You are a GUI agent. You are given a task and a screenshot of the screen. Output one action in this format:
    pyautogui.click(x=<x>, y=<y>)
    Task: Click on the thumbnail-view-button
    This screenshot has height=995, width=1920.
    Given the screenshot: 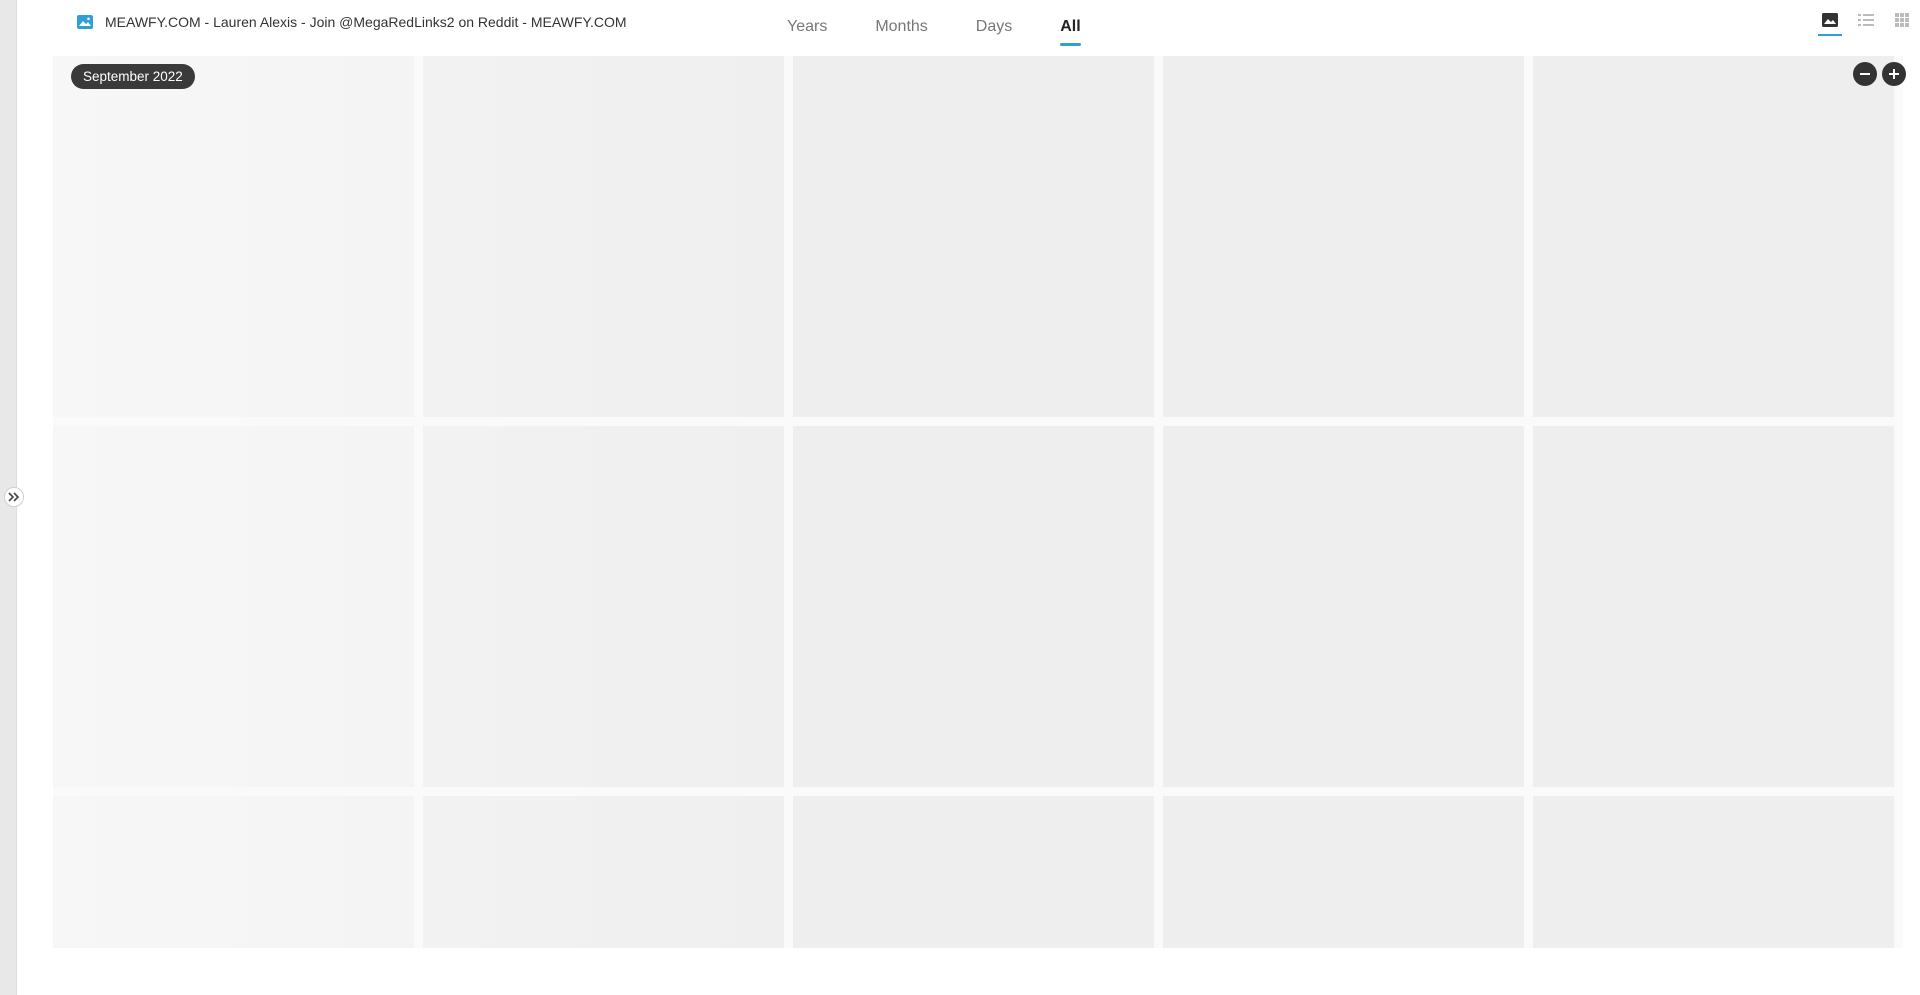 What is the action you would take?
    pyautogui.click(x=1902, y=24)
    